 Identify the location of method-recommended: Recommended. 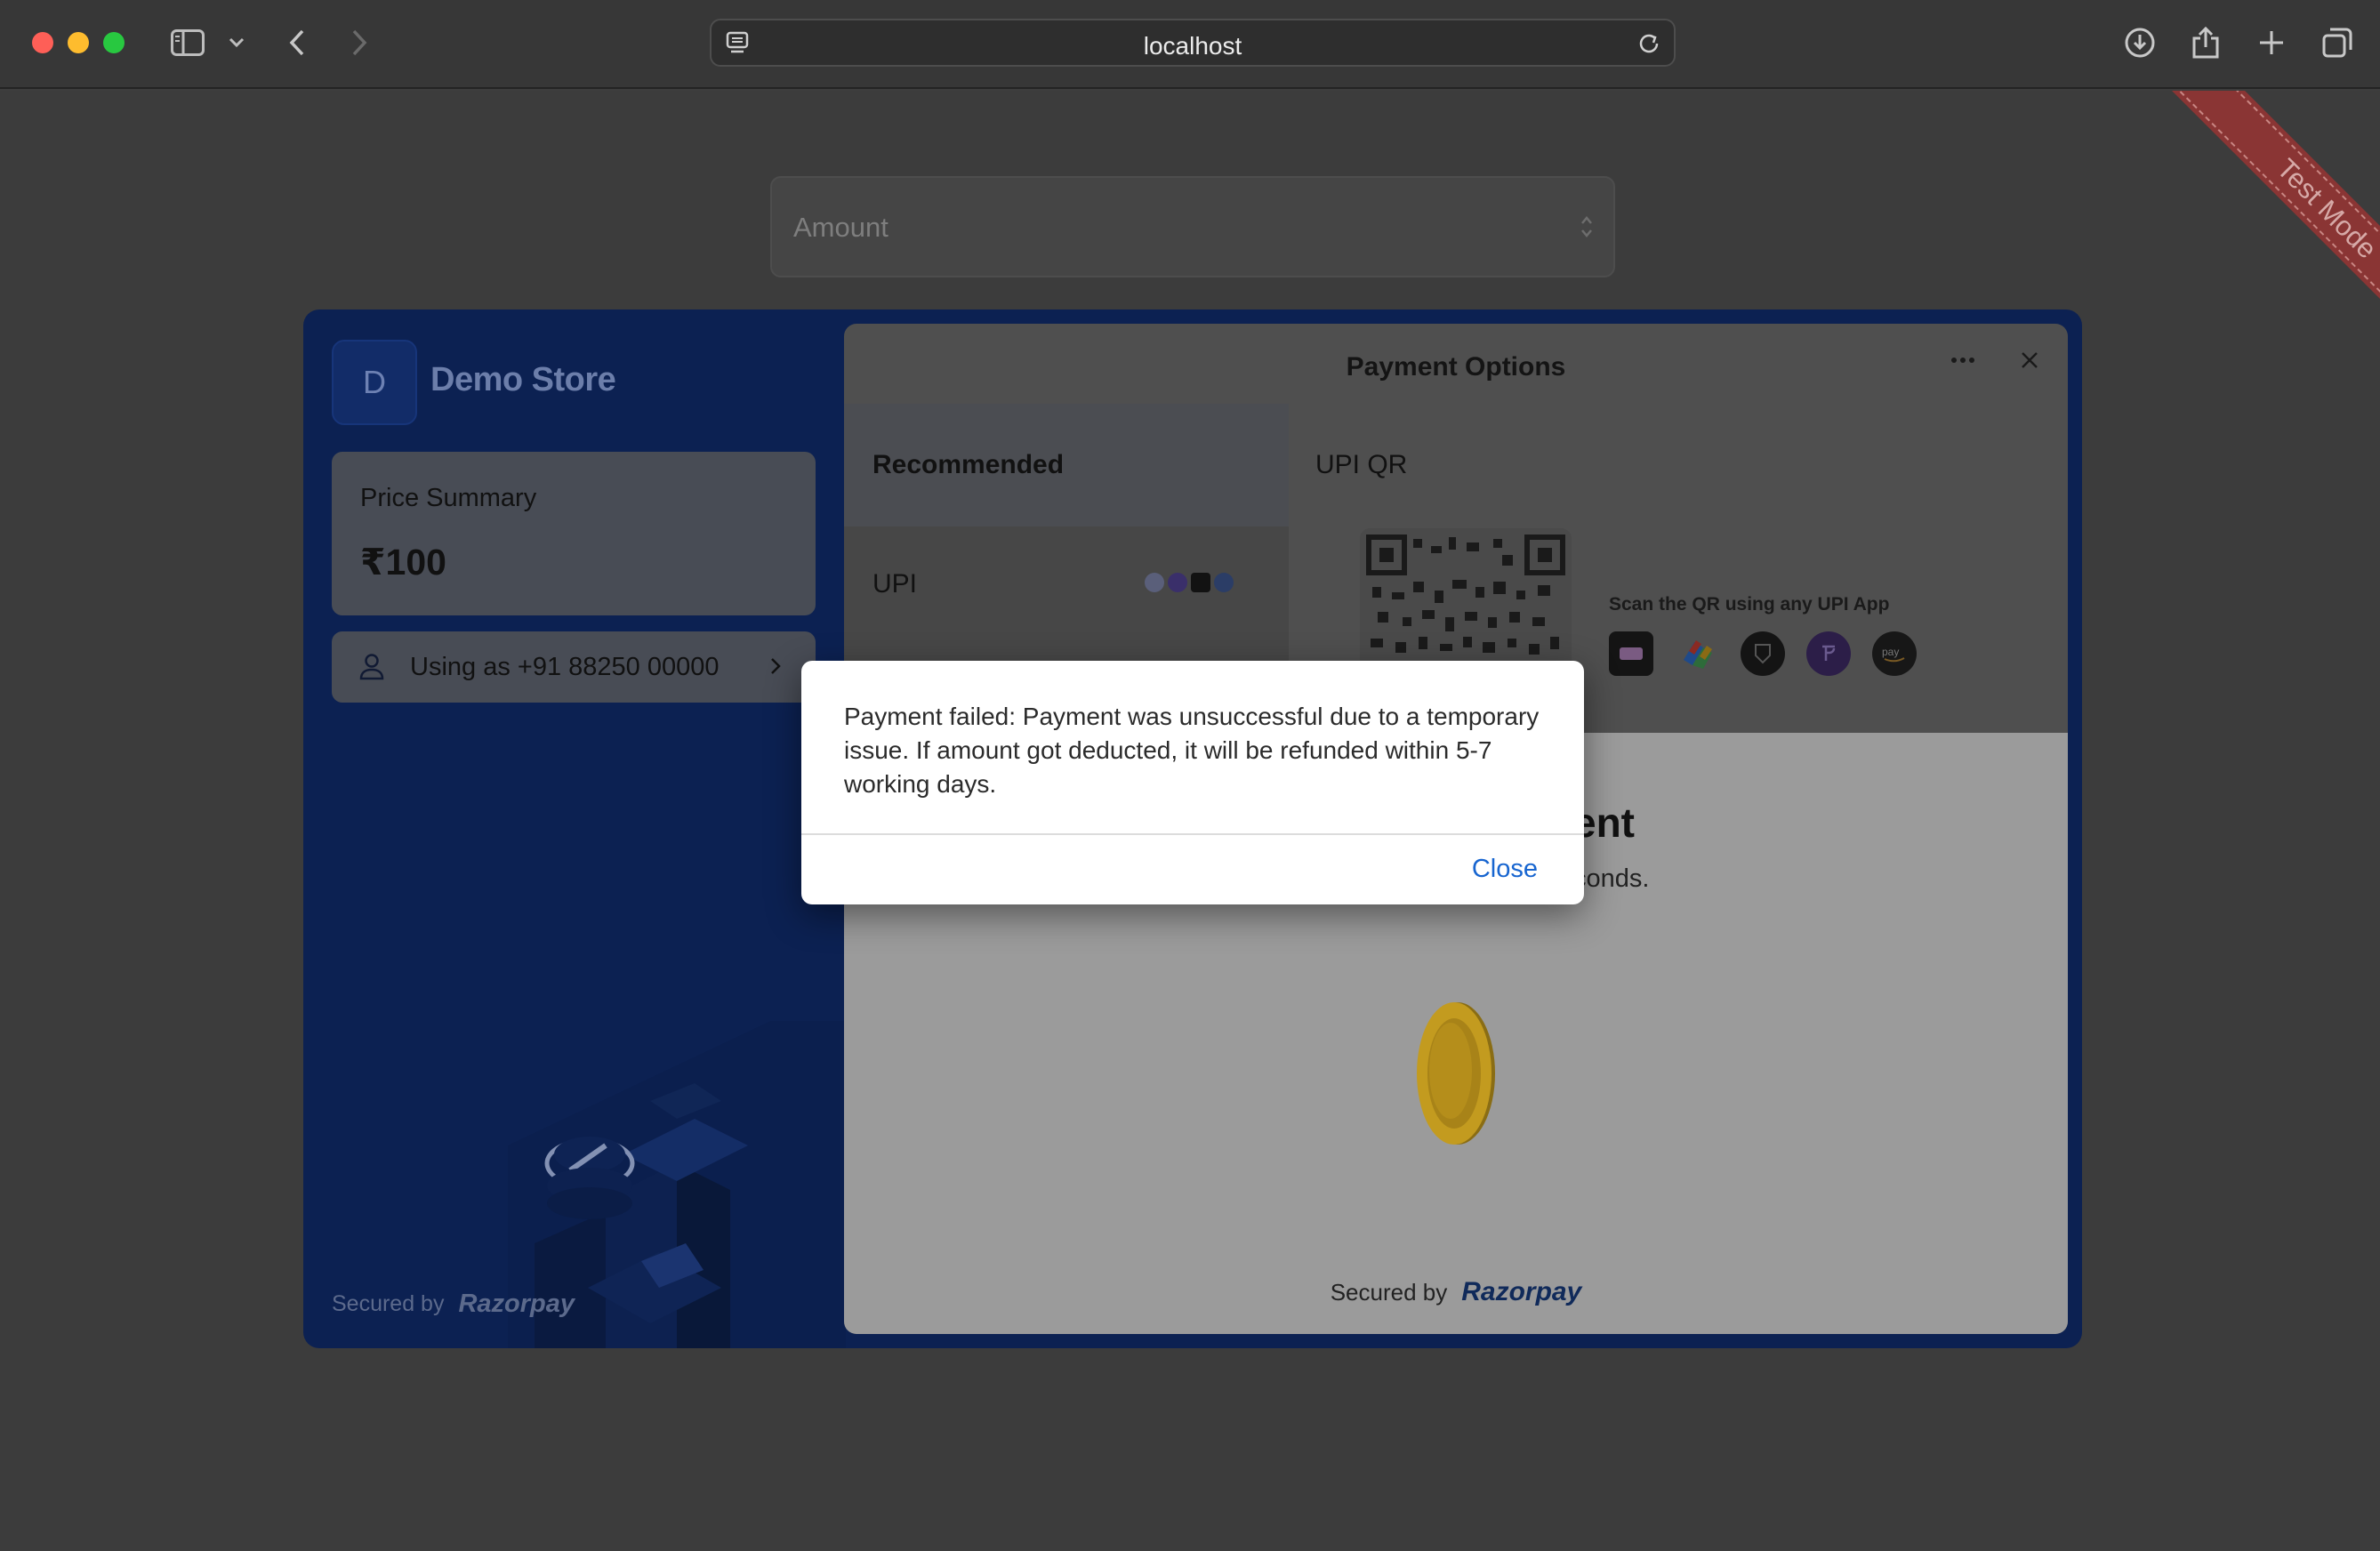
(1066, 465).